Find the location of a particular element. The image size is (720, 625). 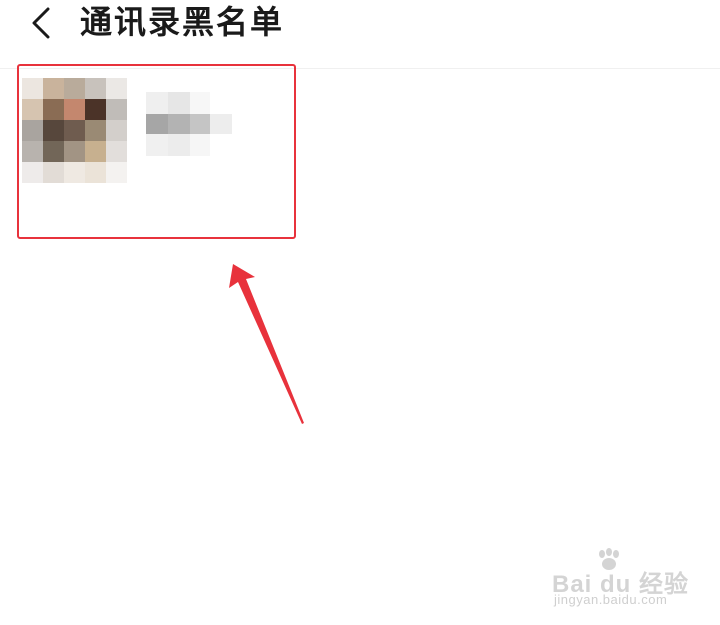

top-bar: 通讯录黑名单 is located at coordinates (360, 34).